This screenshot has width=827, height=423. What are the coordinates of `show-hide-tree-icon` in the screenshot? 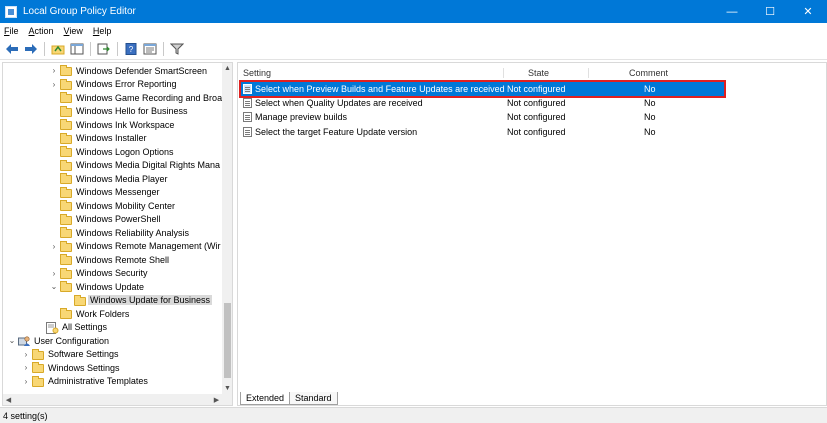 It's located at (77, 49).